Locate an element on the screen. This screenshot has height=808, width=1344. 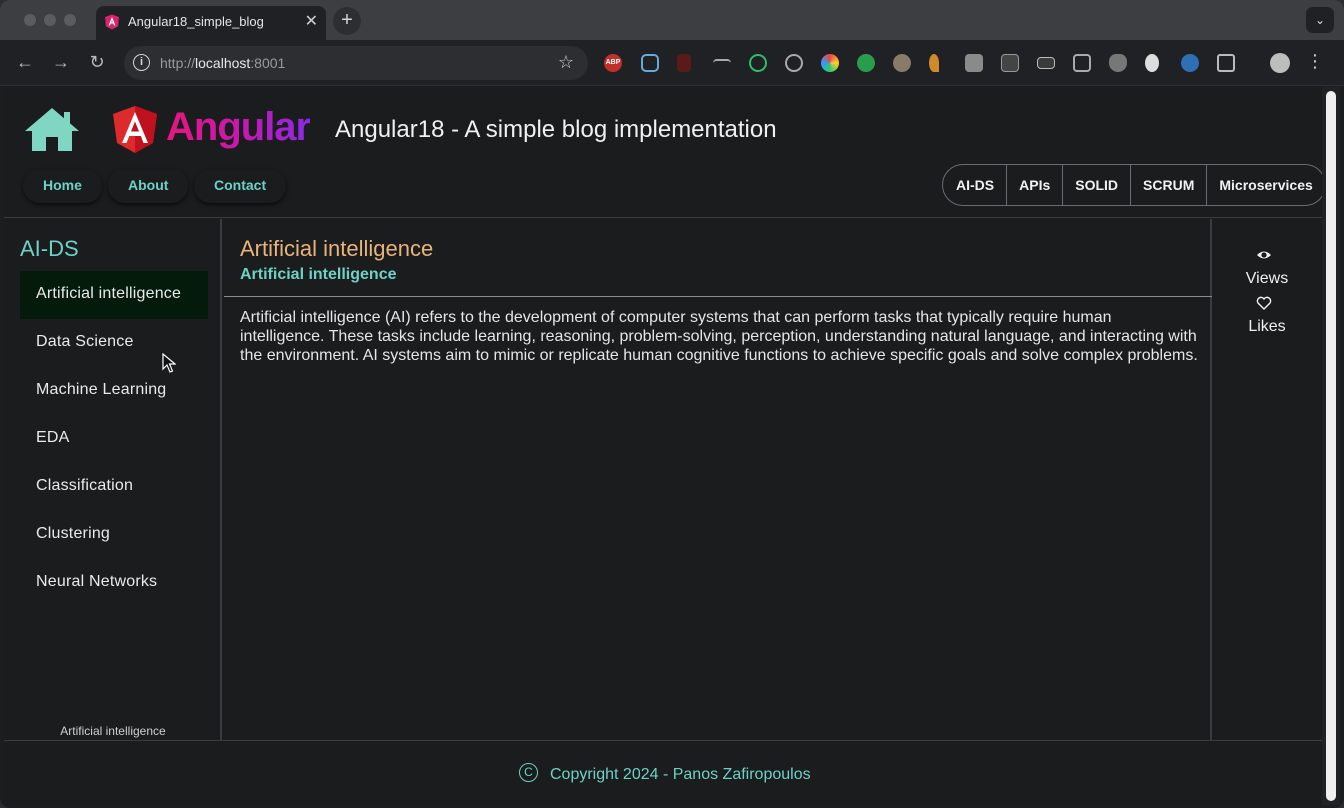
grammarly-extension-icon is located at coordinates (758, 63).